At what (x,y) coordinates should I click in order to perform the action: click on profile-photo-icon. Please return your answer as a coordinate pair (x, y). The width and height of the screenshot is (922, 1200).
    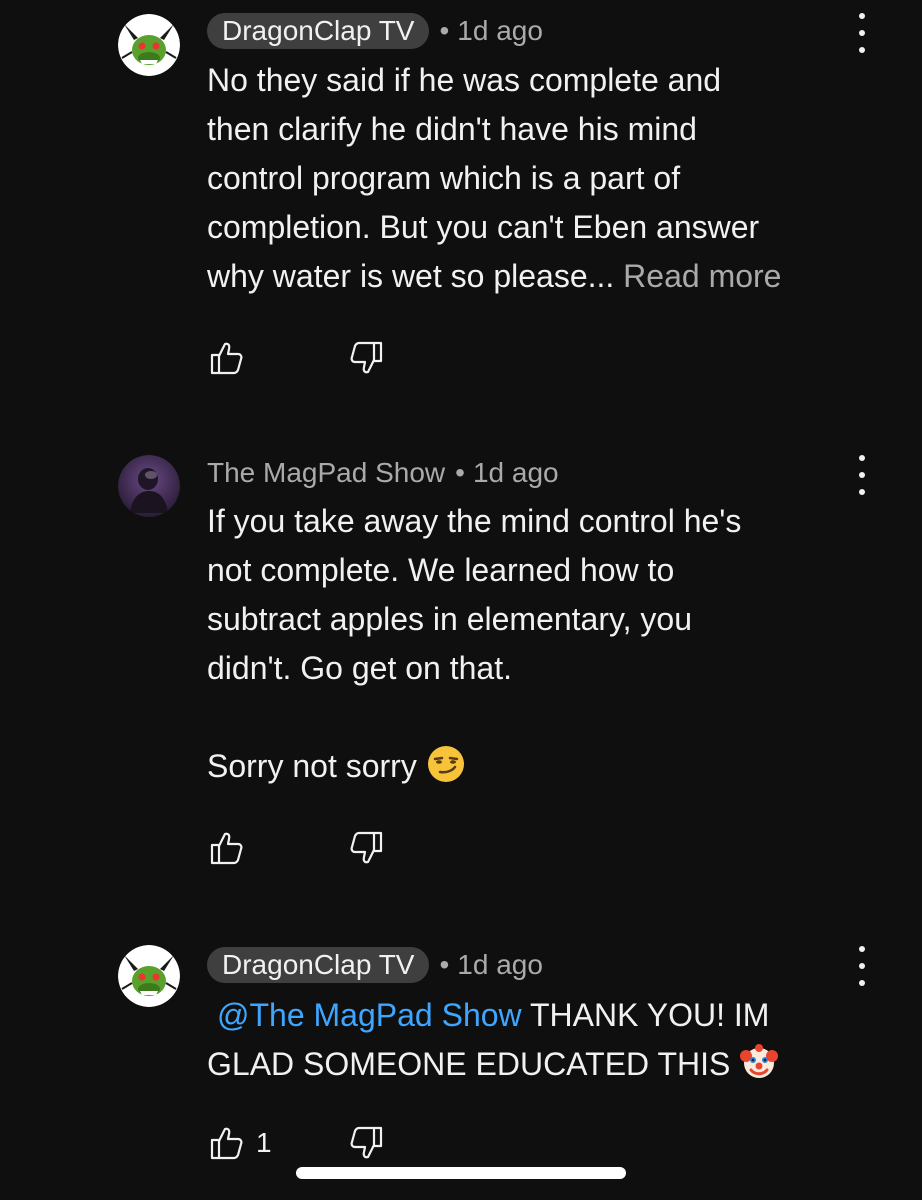
    Looking at the image, I should click on (149, 486).